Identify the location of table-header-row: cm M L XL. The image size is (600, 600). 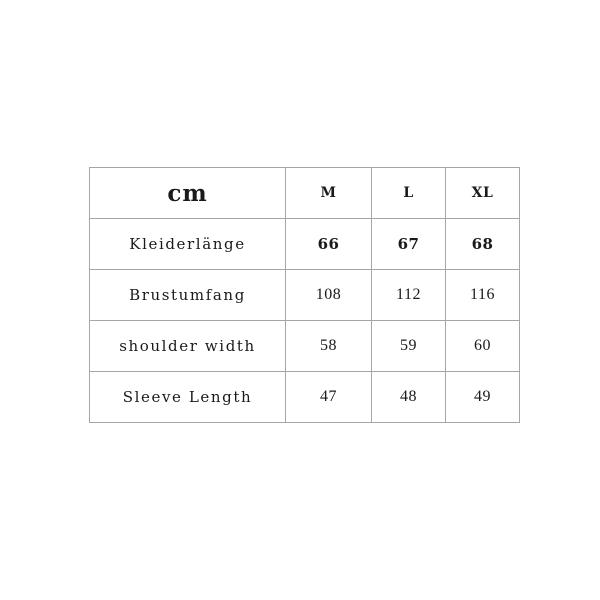
(304, 193).